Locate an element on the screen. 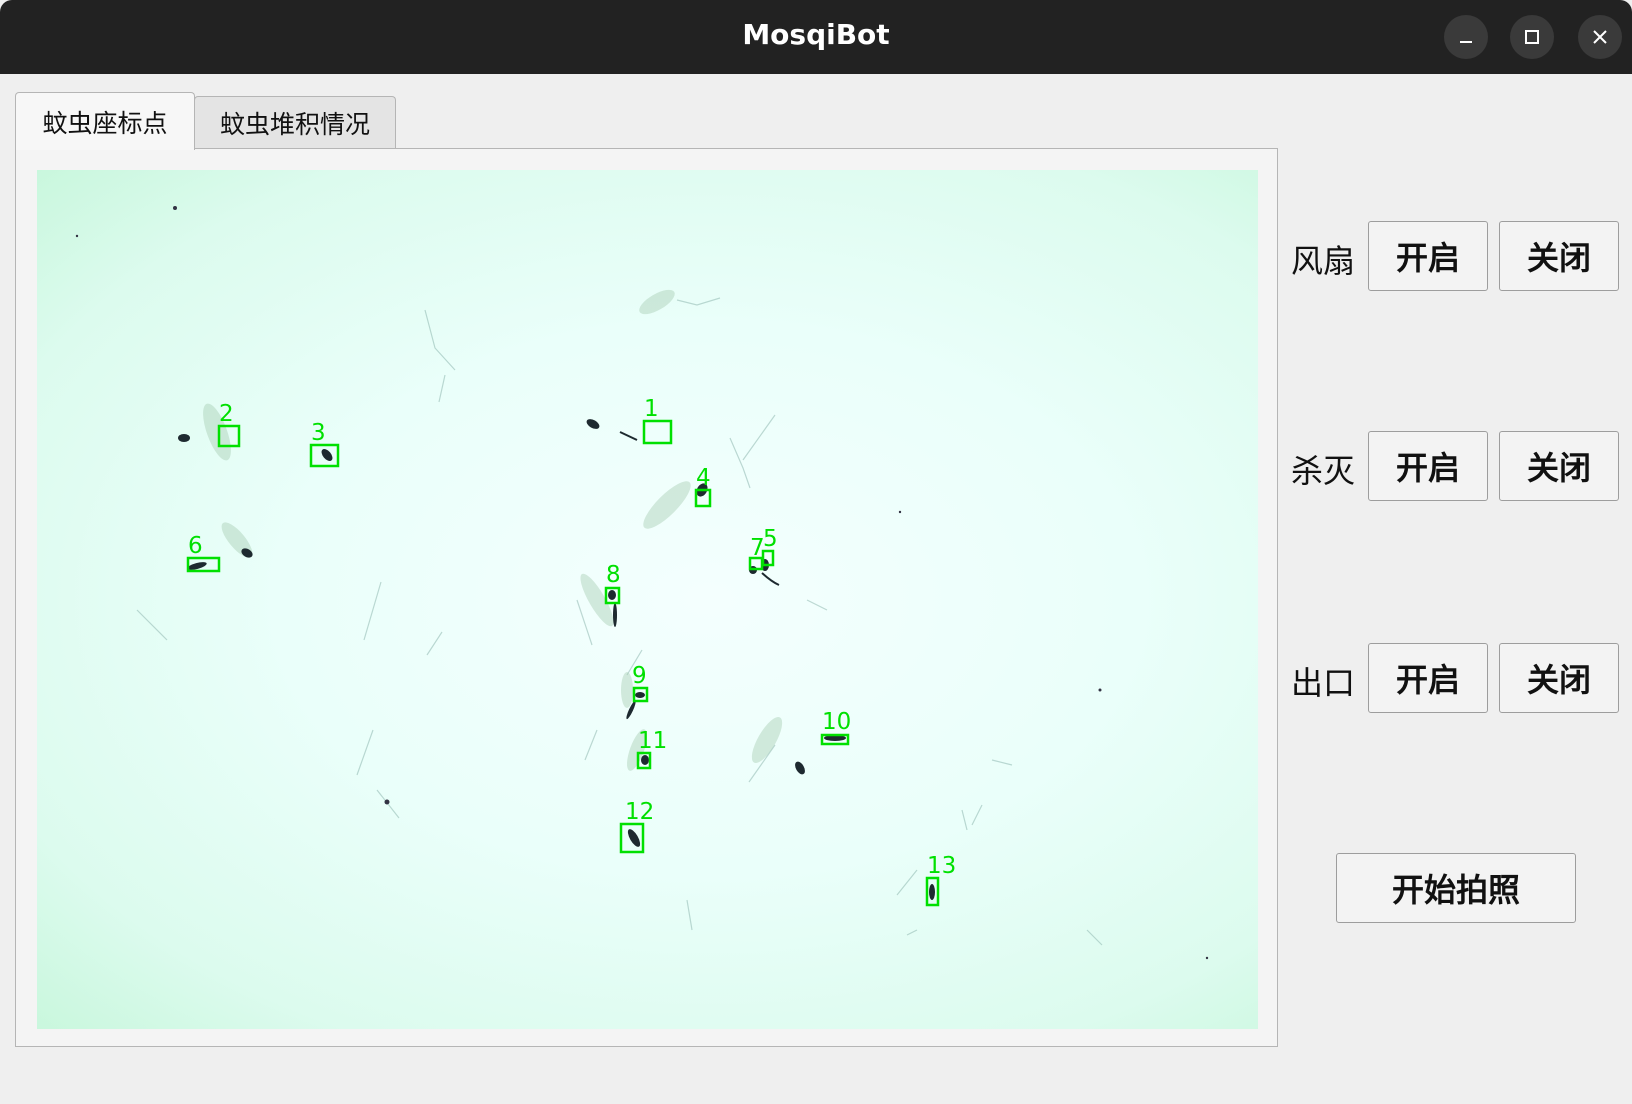 The width and height of the screenshot is (1632, 1104). detection-label: 5 is located at coordinates (770, 539).